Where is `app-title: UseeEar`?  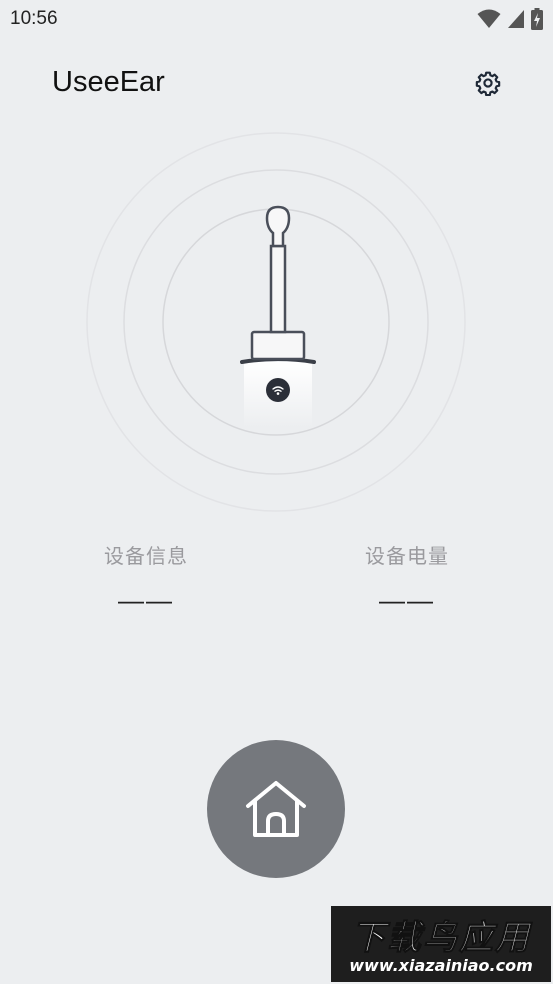
app-title: UseeEar is located at coordinates (108, 82).